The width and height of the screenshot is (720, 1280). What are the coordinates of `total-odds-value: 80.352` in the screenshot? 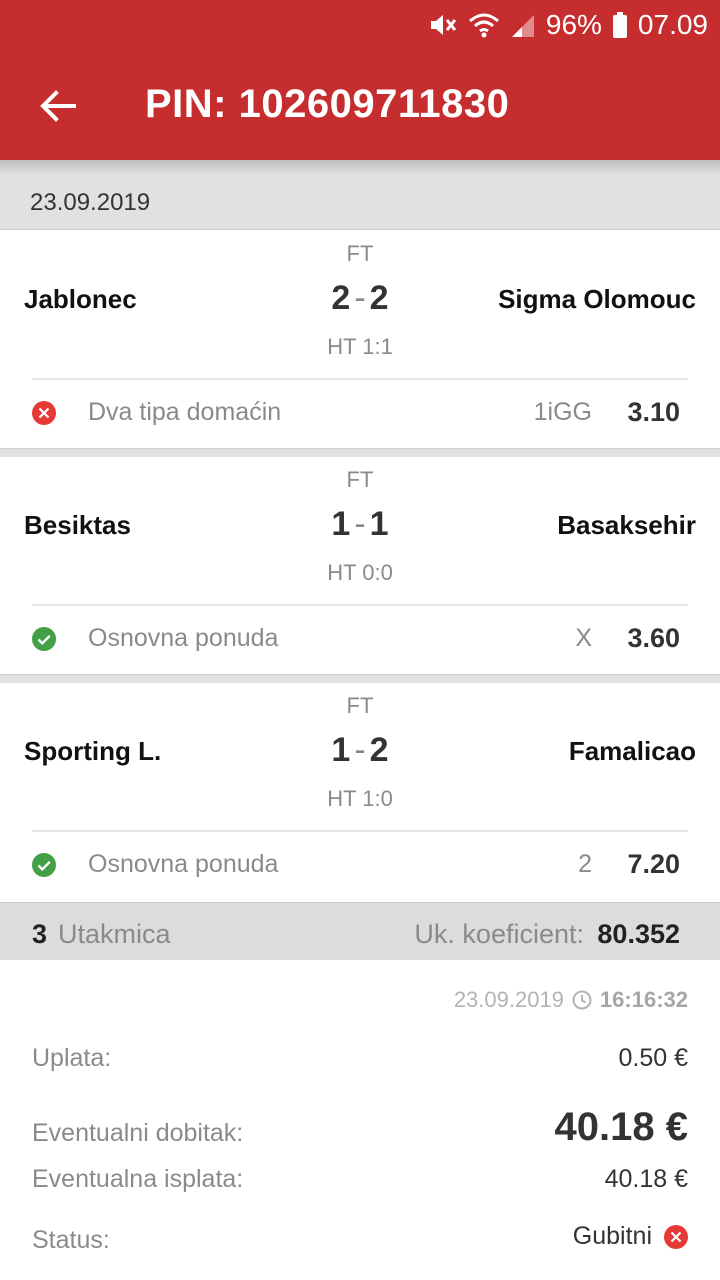 It's located at (638, 934).